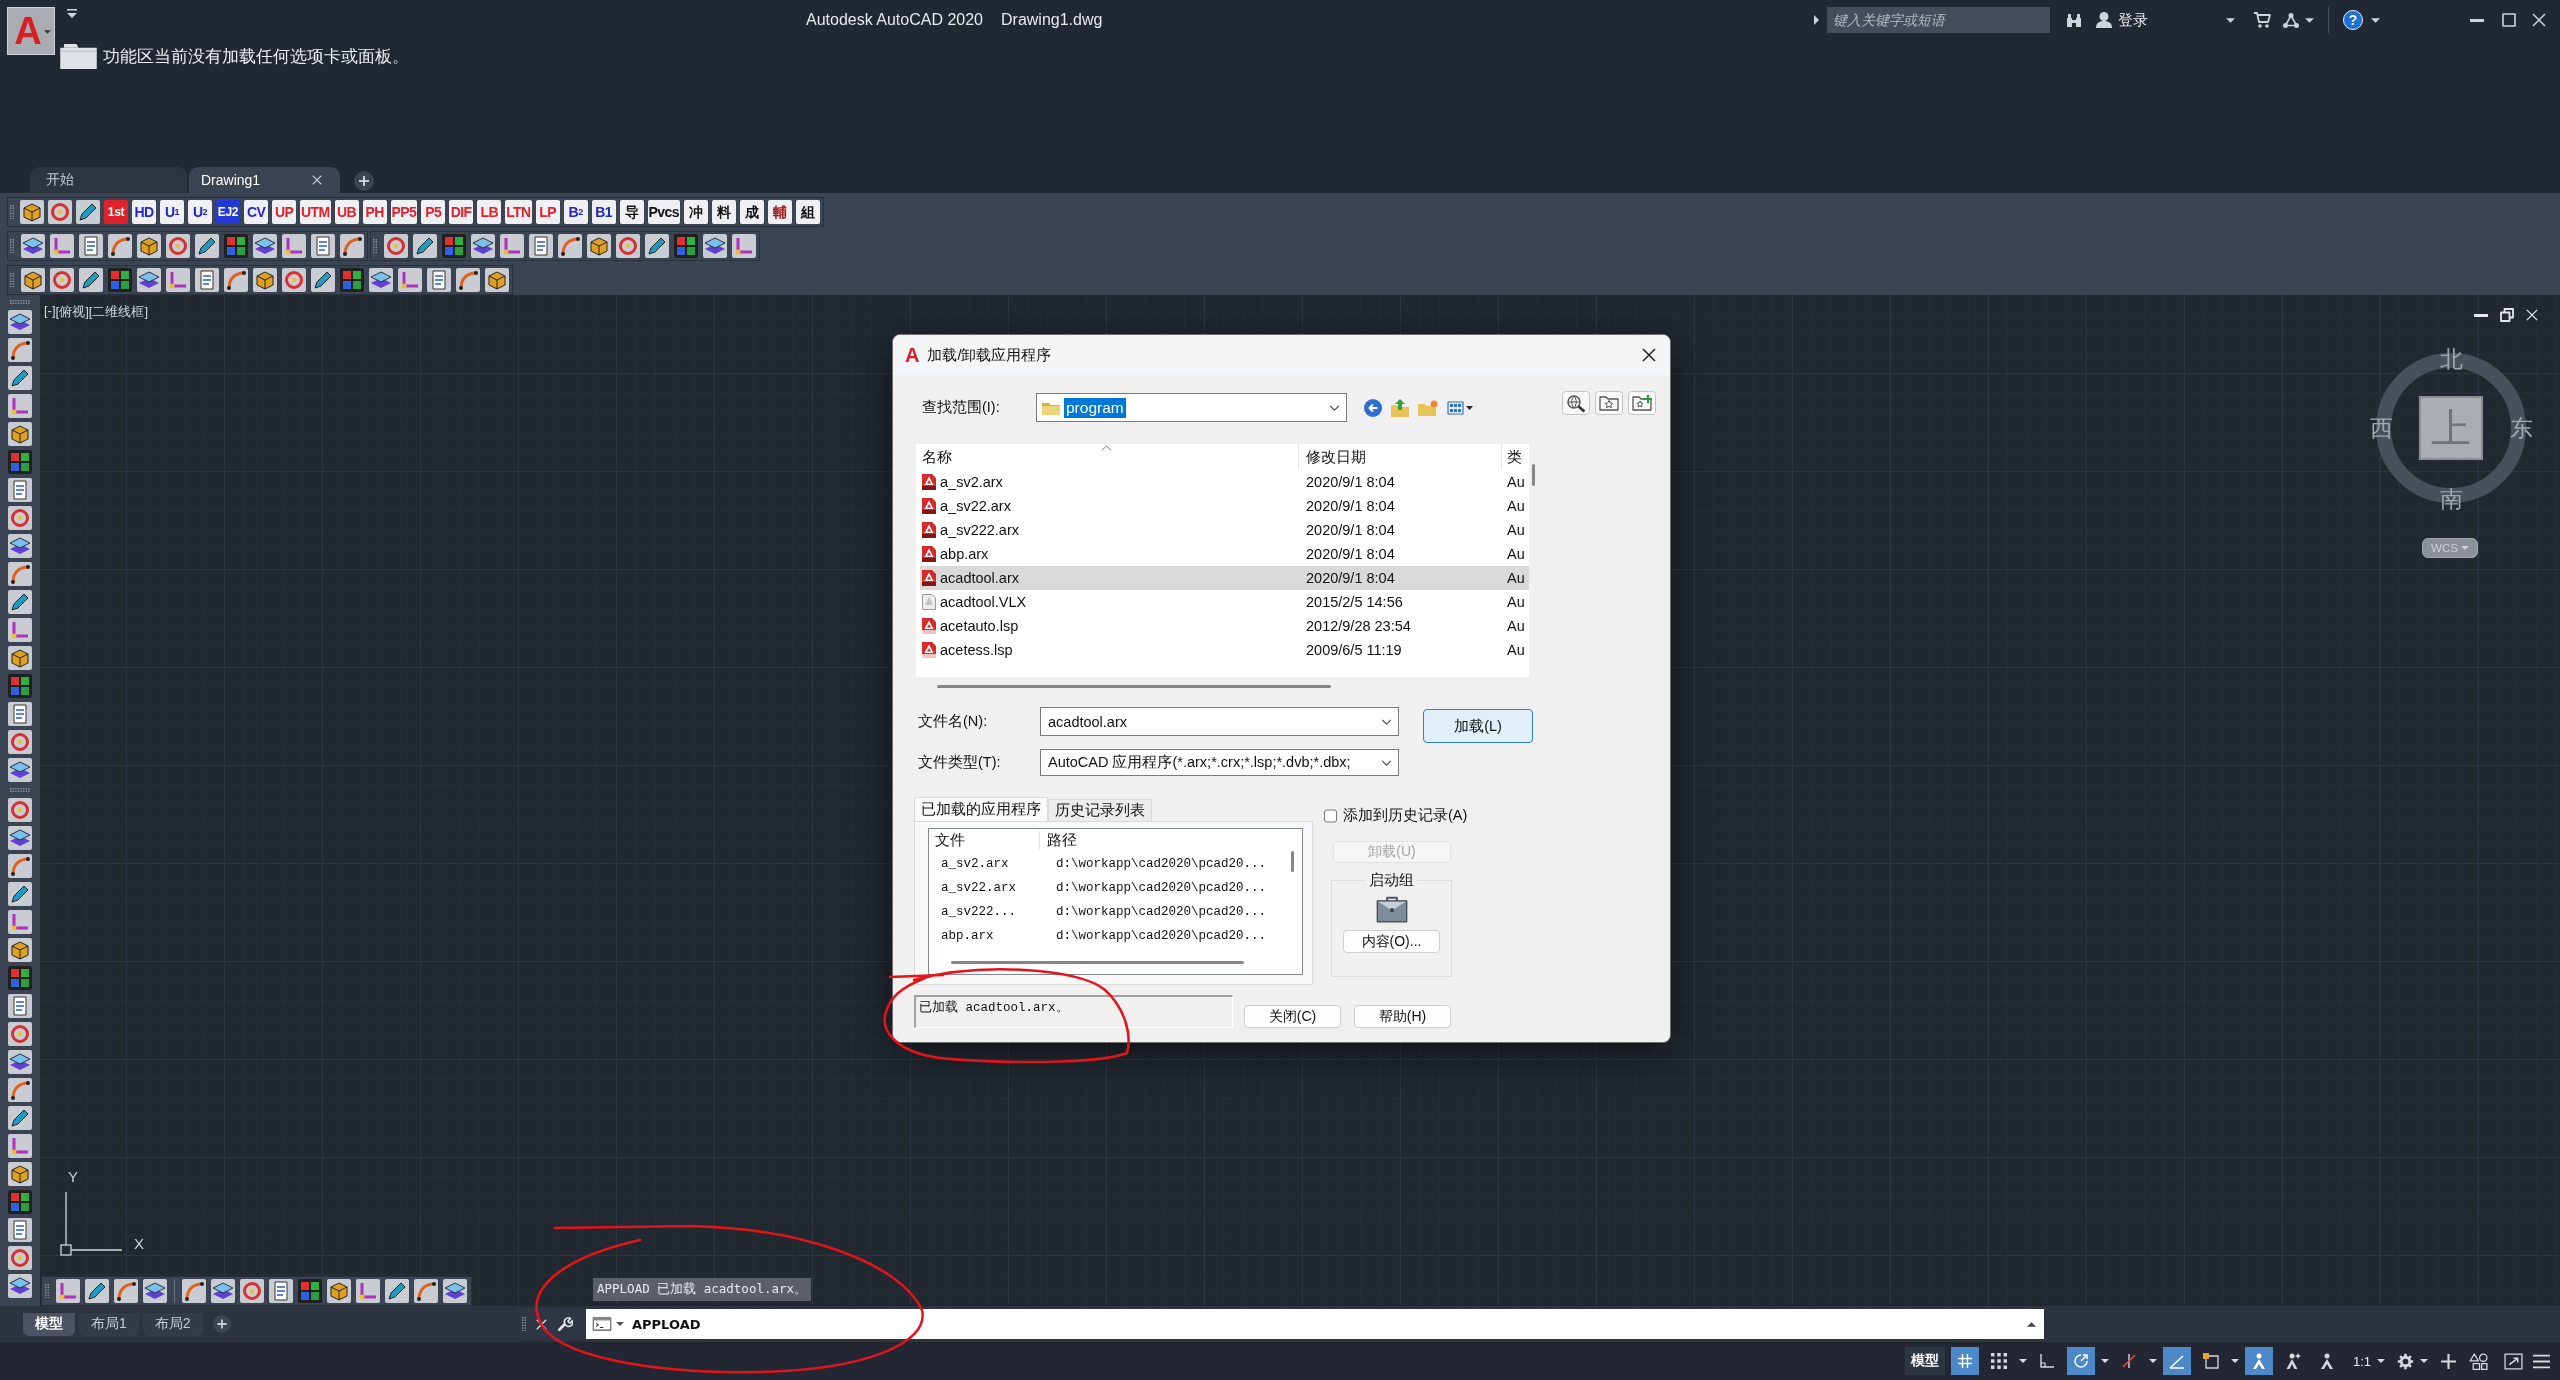  What do you see at coordinates (2353, 20) in the screenshot?
I see `help-button: ?` at bounding box center [2353, 20].